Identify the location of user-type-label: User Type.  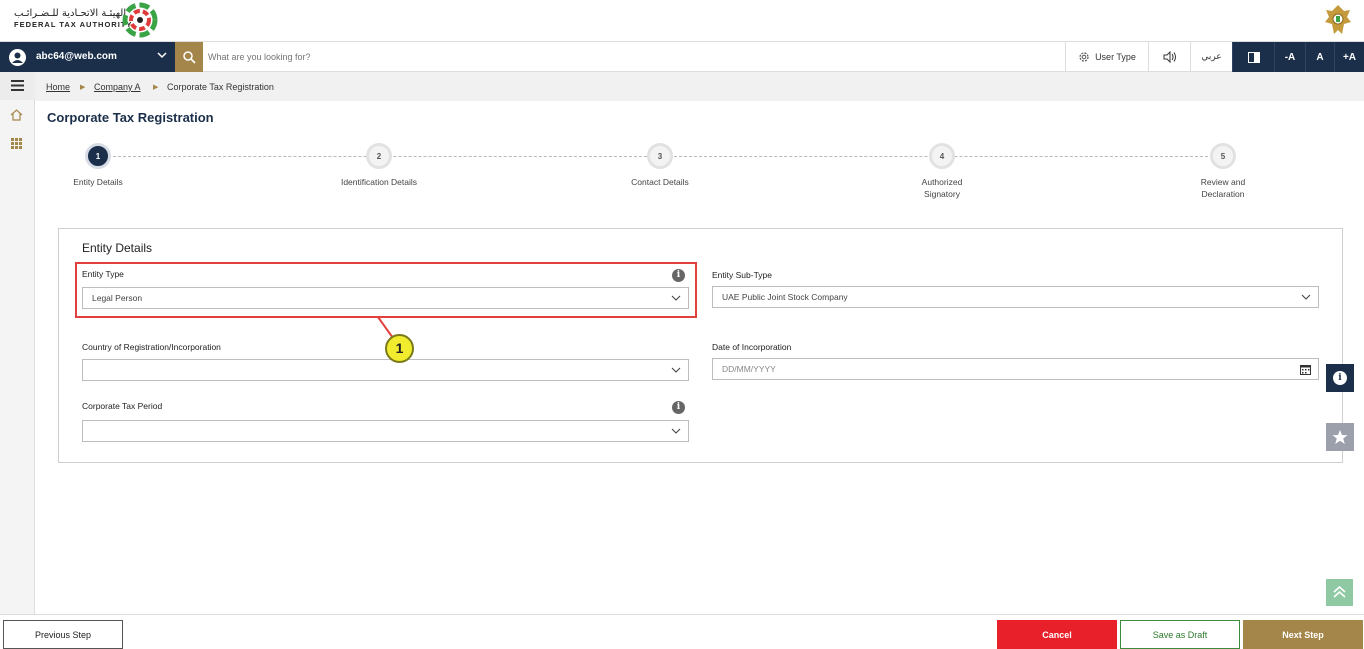
(1115, 57).